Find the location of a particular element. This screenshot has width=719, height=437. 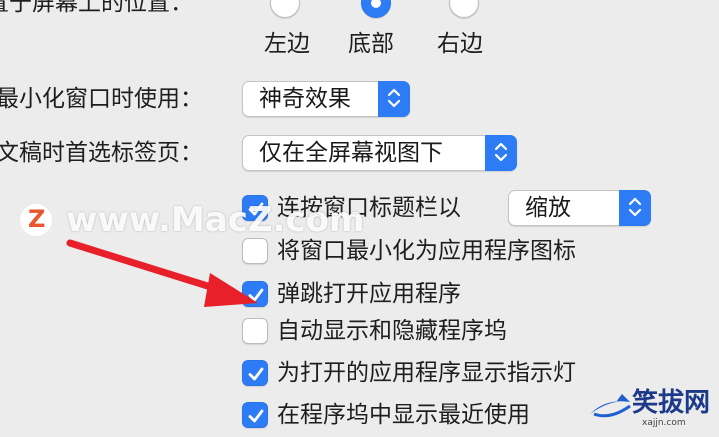

radio-right is located at coordinates (464, 9).